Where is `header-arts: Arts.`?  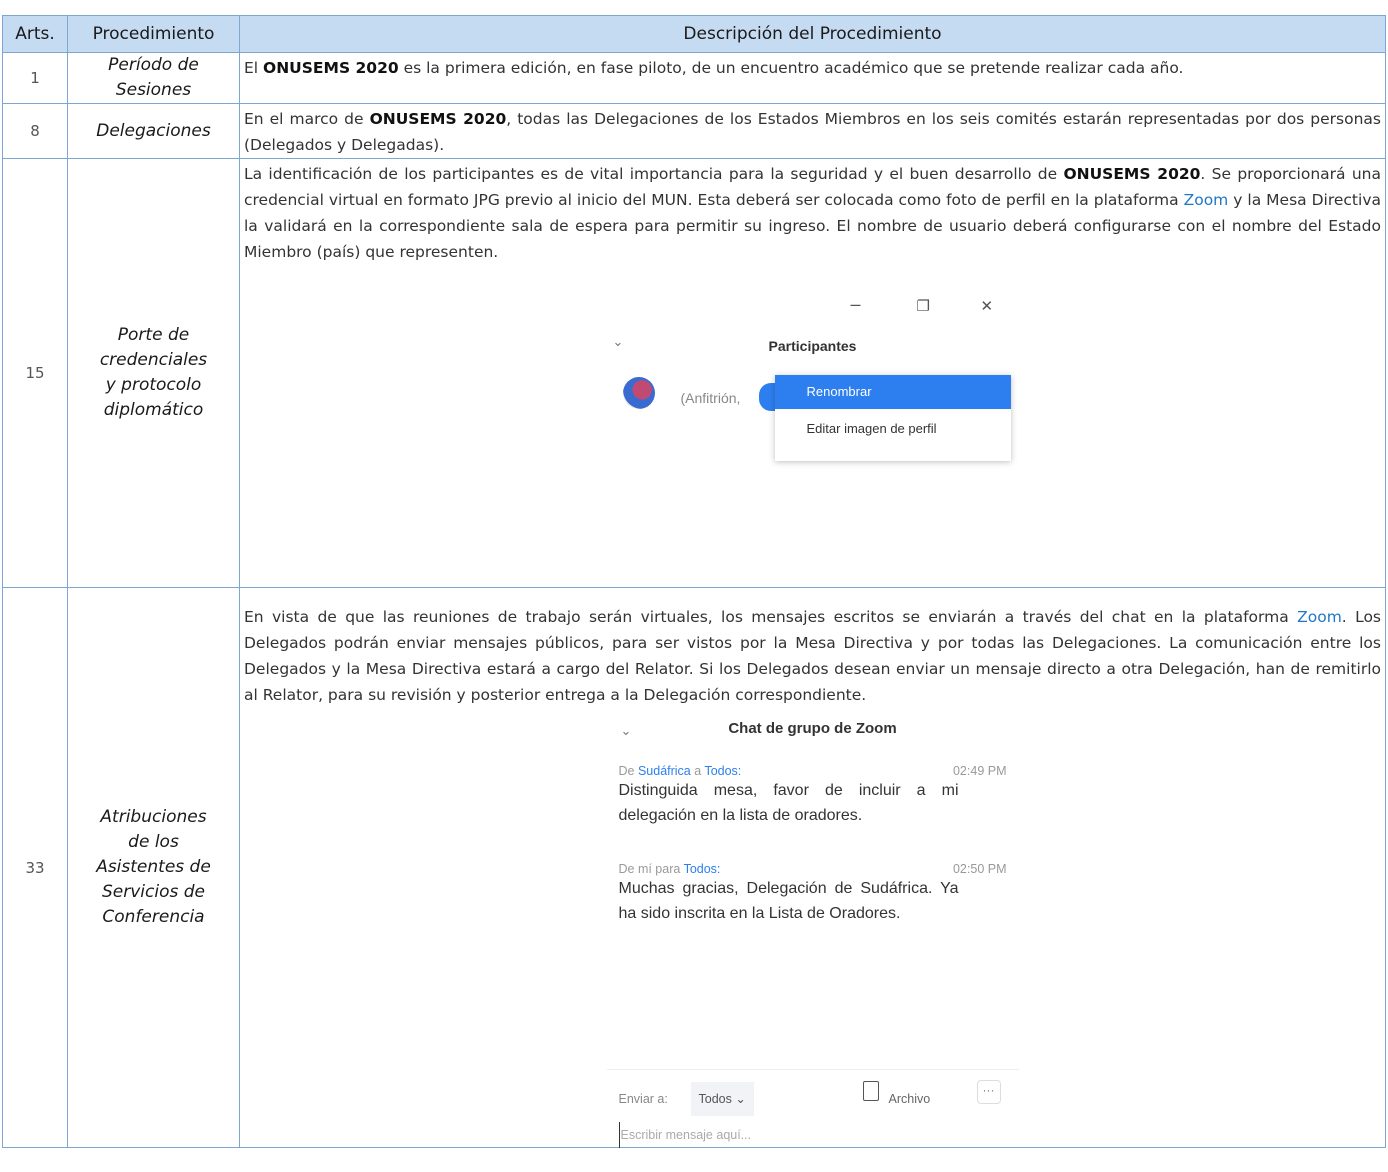 header-arts: Arts. is located at coordinates (35, 34).